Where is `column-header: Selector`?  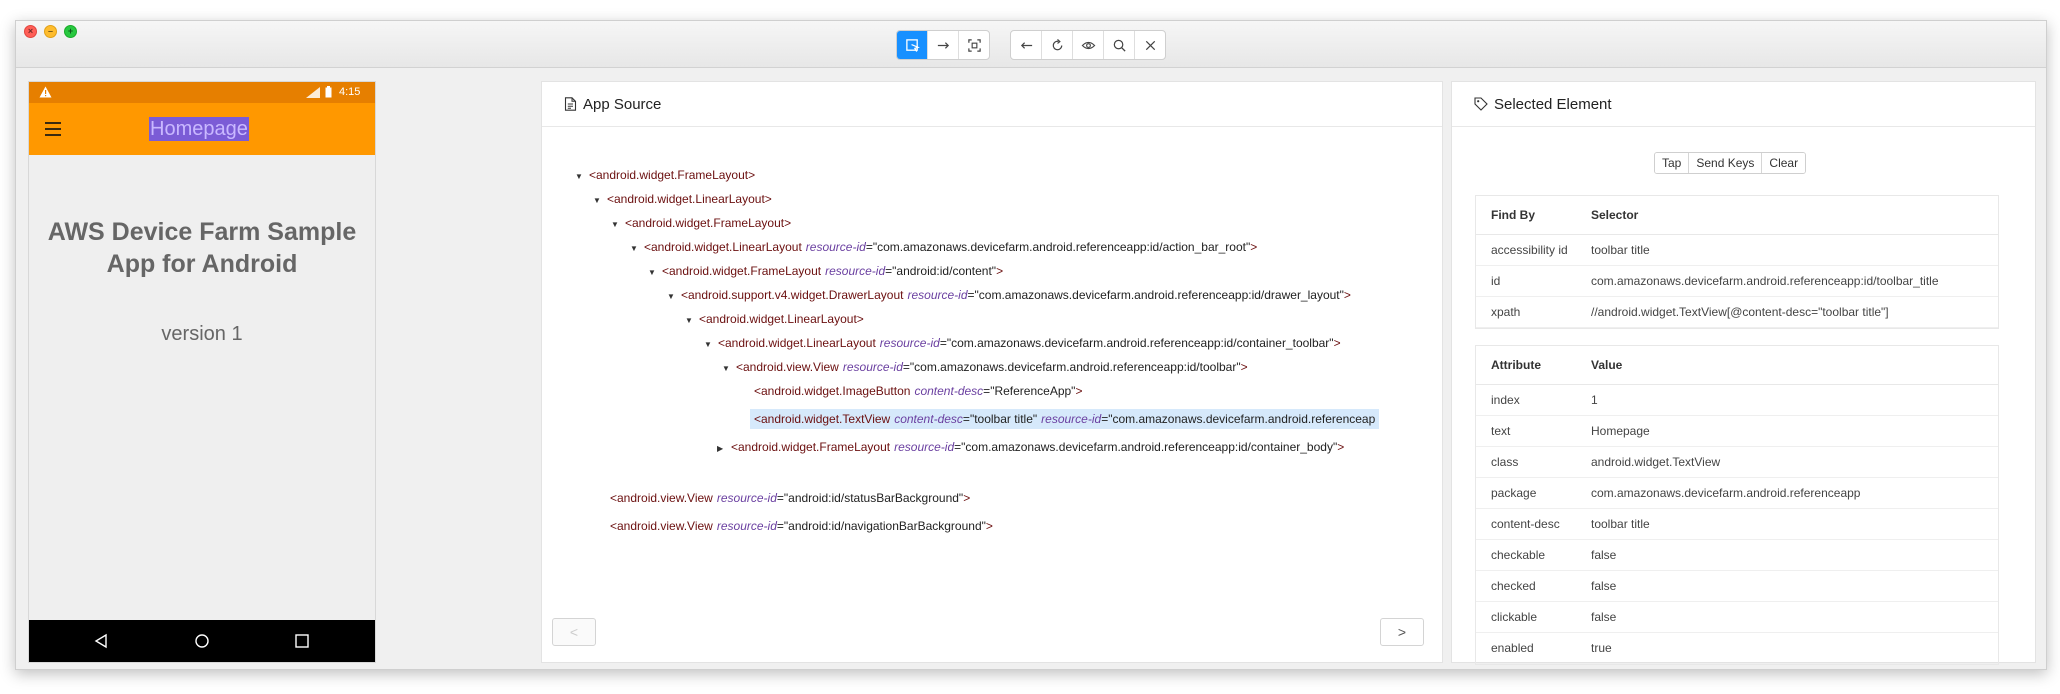
column-header: Selector is located at coordinates (1615, 215).